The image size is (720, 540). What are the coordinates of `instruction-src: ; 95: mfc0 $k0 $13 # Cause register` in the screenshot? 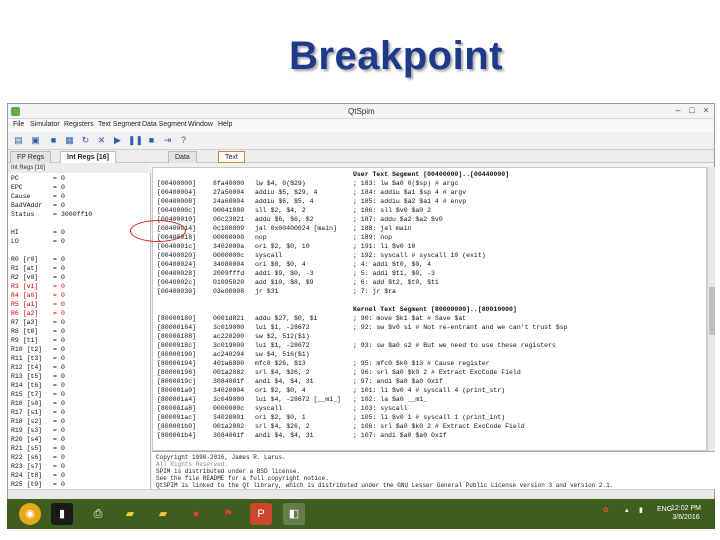 It's located at (421, 363).